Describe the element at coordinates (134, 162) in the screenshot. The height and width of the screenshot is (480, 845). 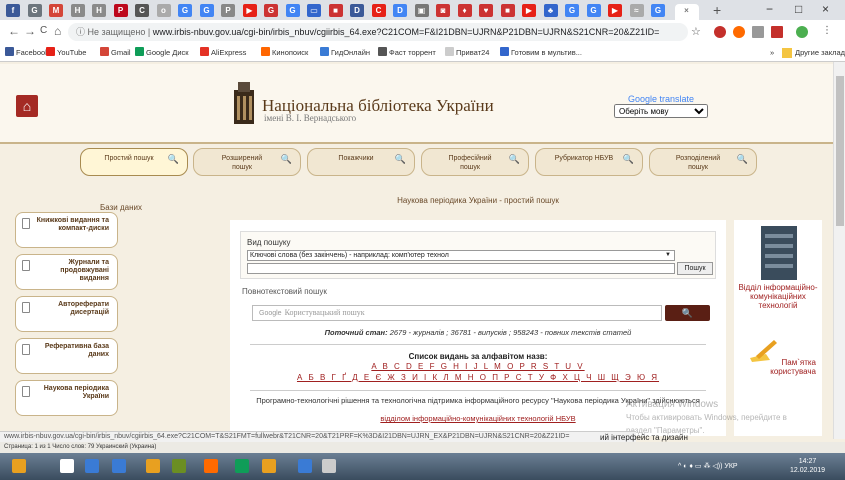
I see `search-tab: Простий пошук 🔍` at that location.